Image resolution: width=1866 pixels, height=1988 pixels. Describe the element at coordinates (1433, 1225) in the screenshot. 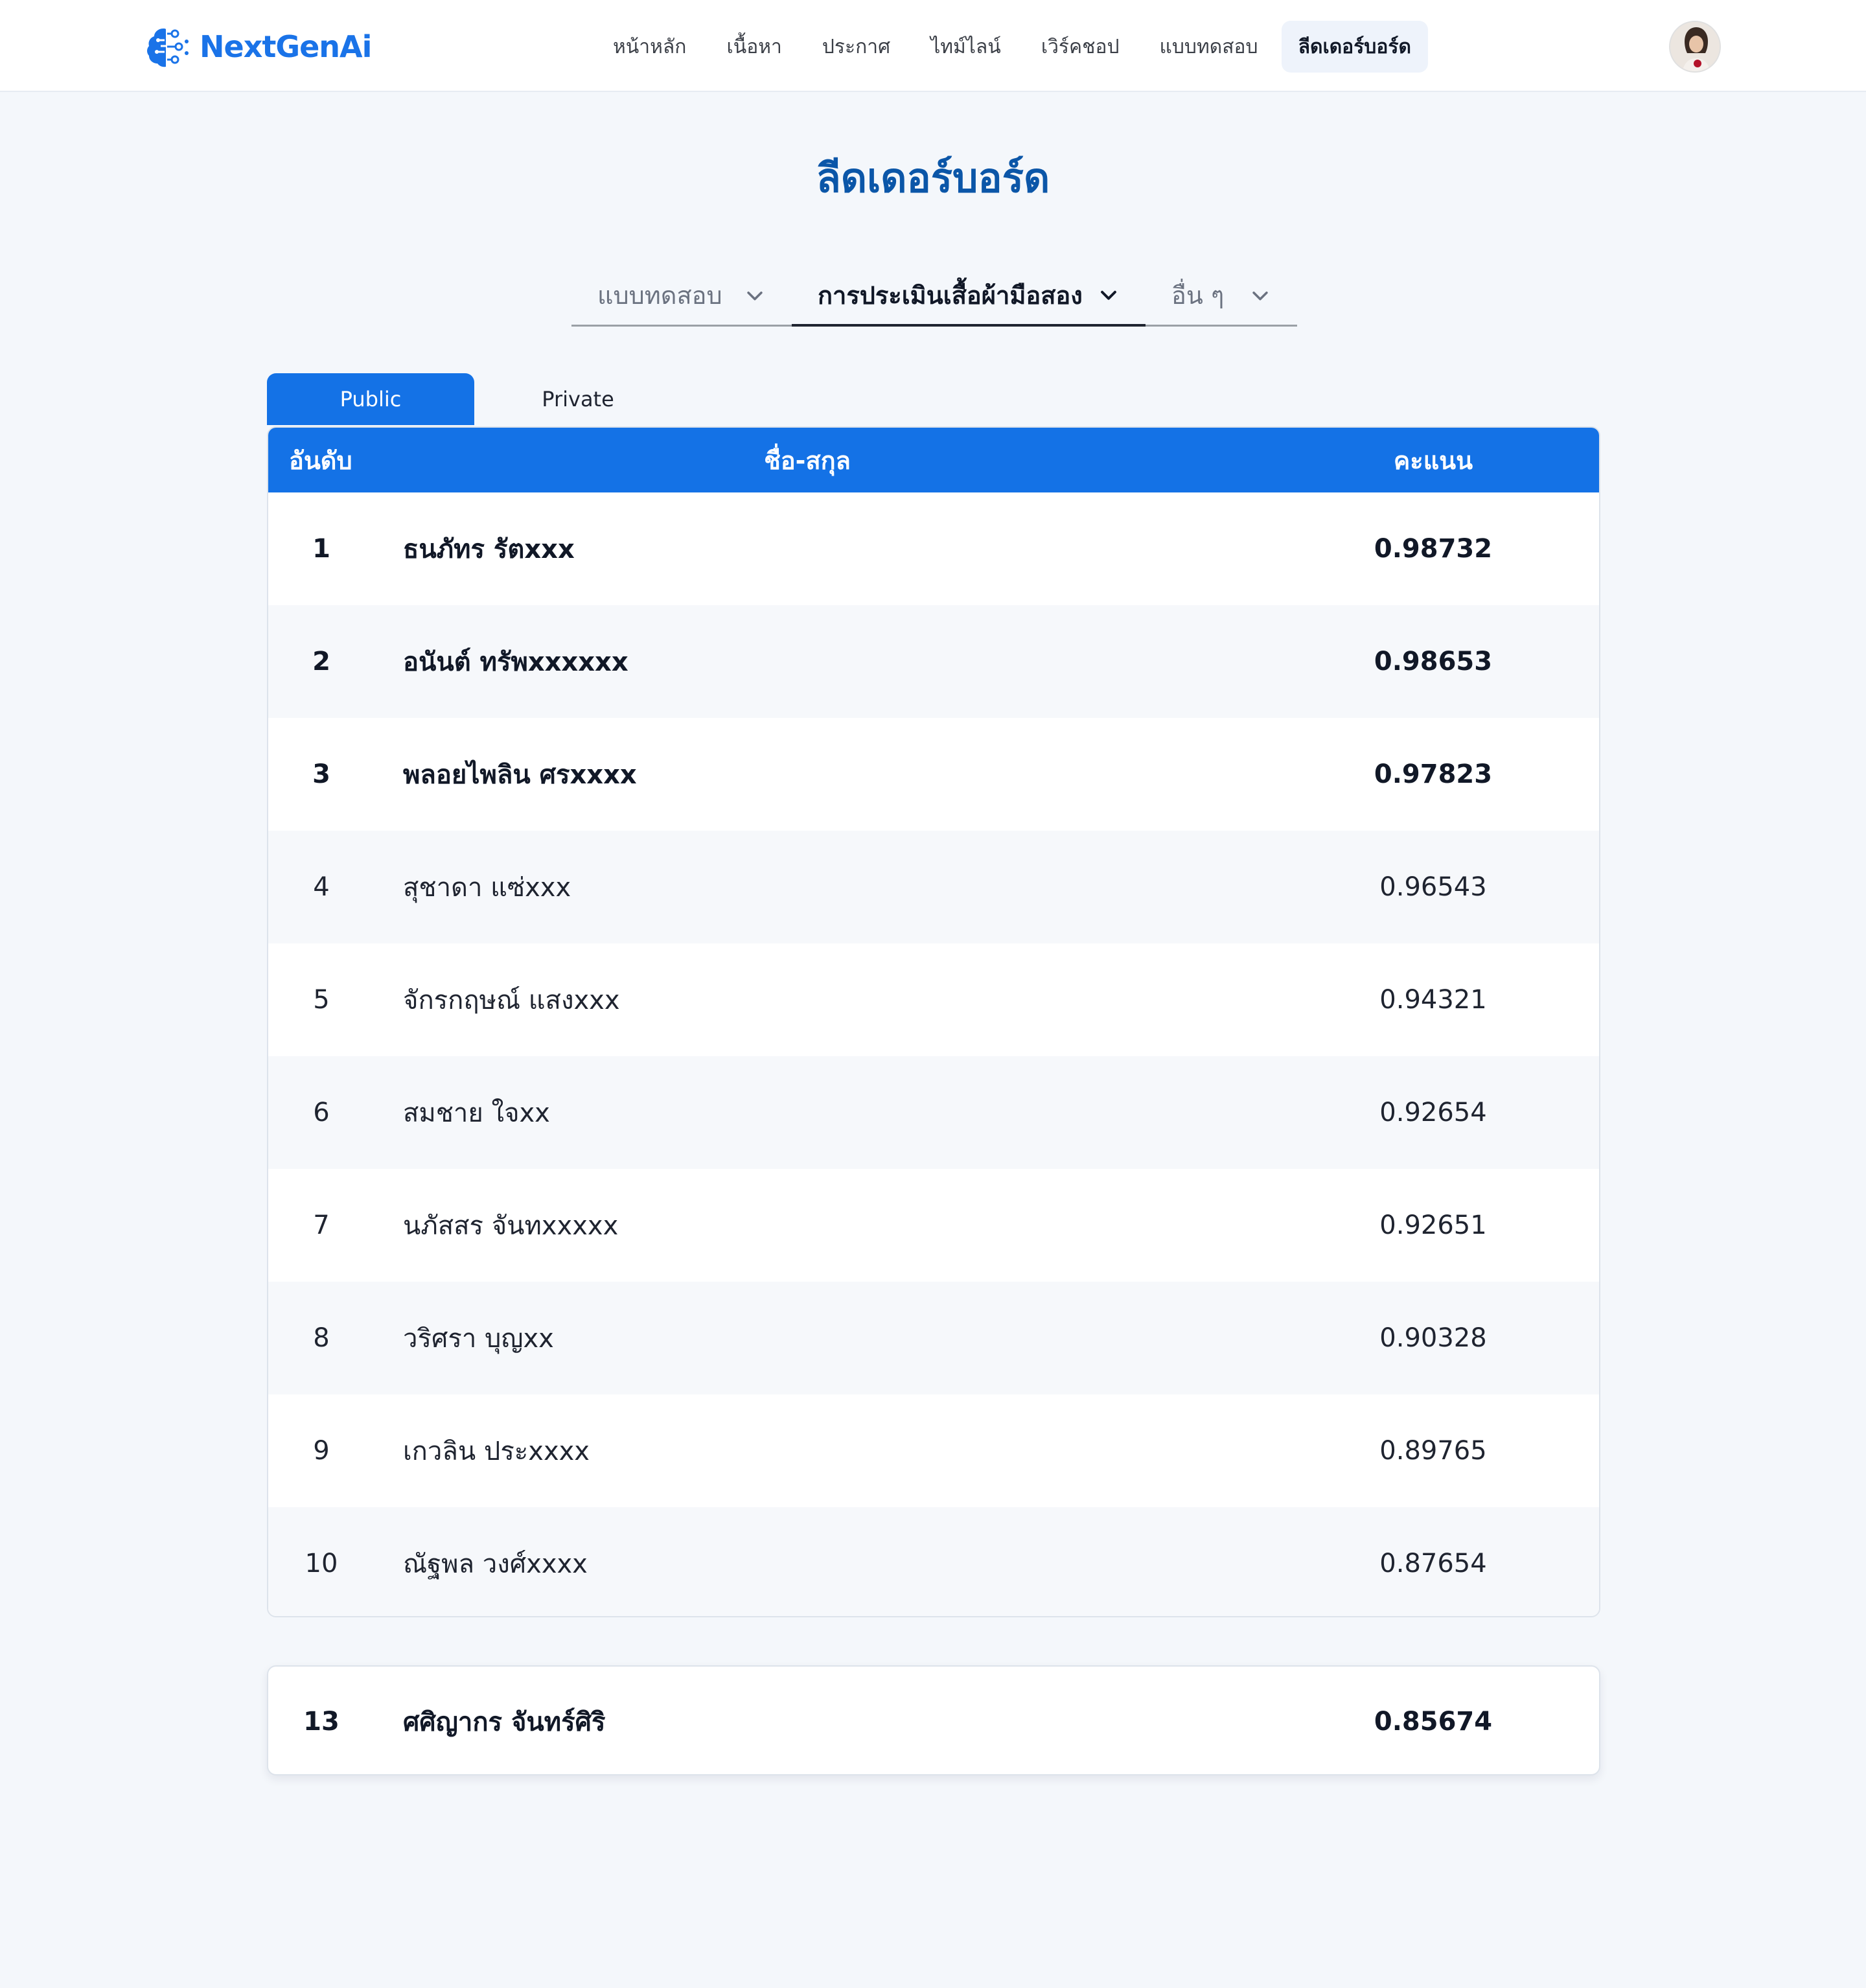

I see `score-cell: 0.92651` at that location.